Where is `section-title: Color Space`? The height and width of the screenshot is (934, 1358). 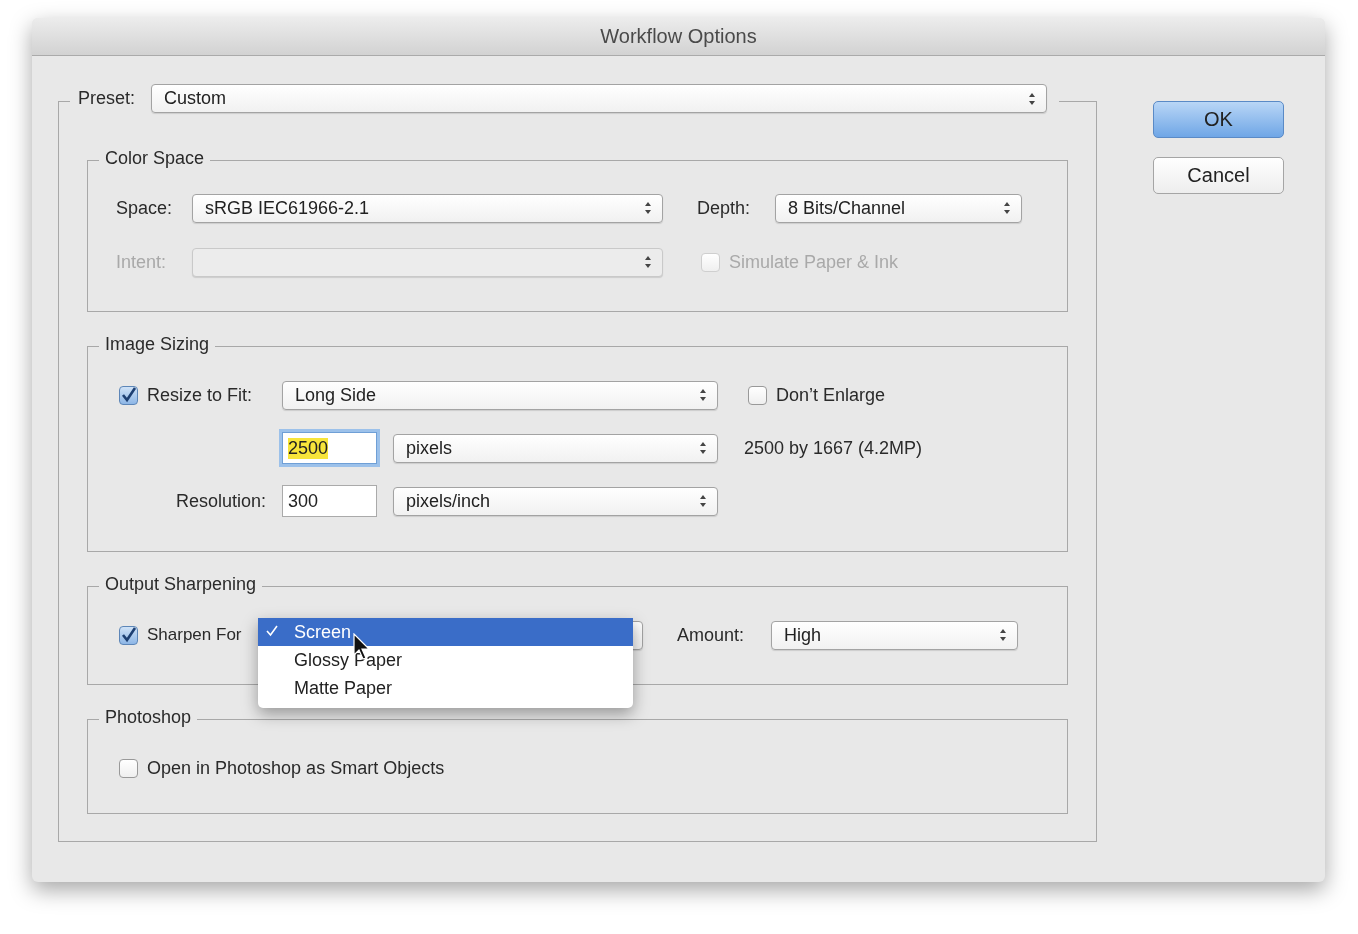
section-title: Color Space is located at coordinates (155, 158).